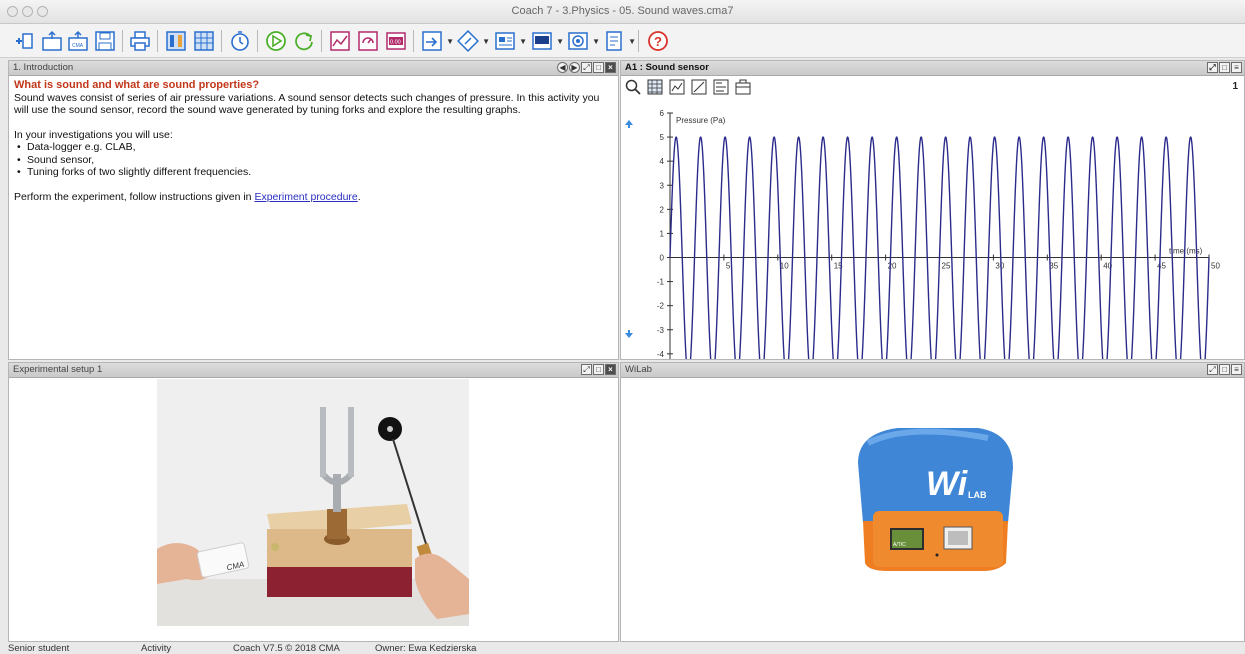 The width and height of the screenshot is (1245, 654). What do you see at coordinates (1161, 266) in the screenshot?
I see `x-tick-label: 45` at bounding box center [1161, 266].